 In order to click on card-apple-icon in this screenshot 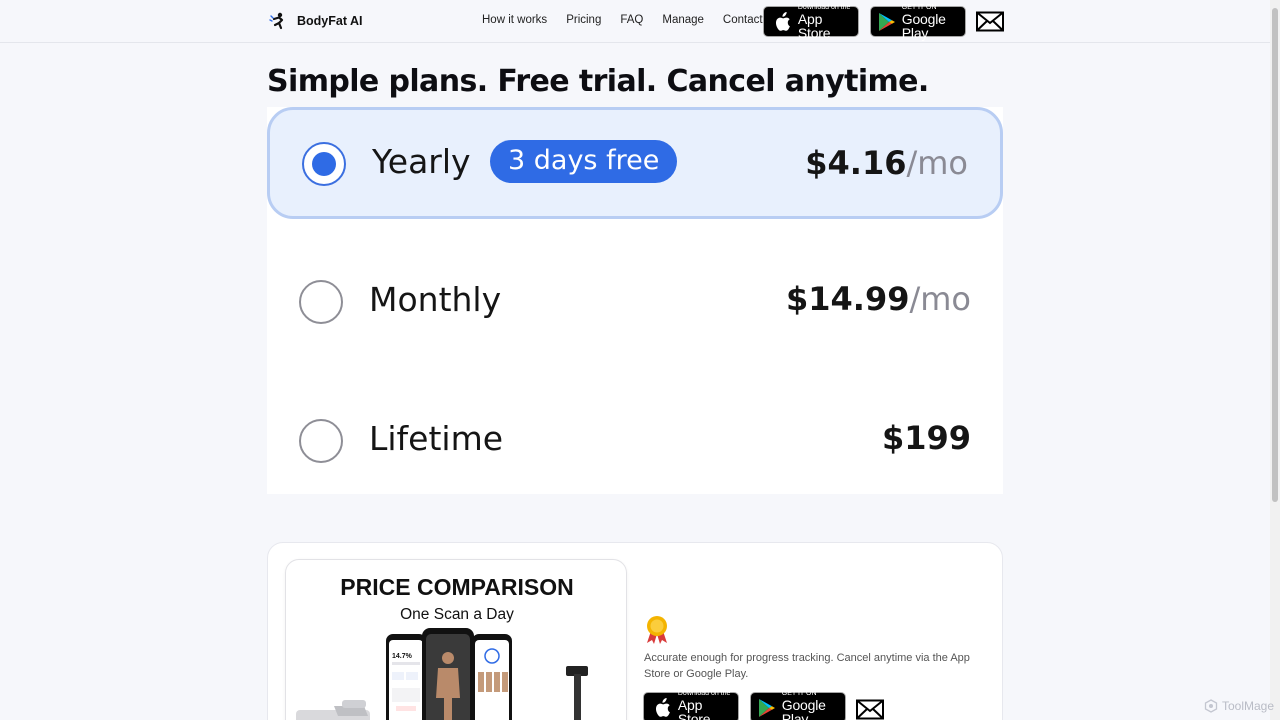, I will do `click(662, 708)`.